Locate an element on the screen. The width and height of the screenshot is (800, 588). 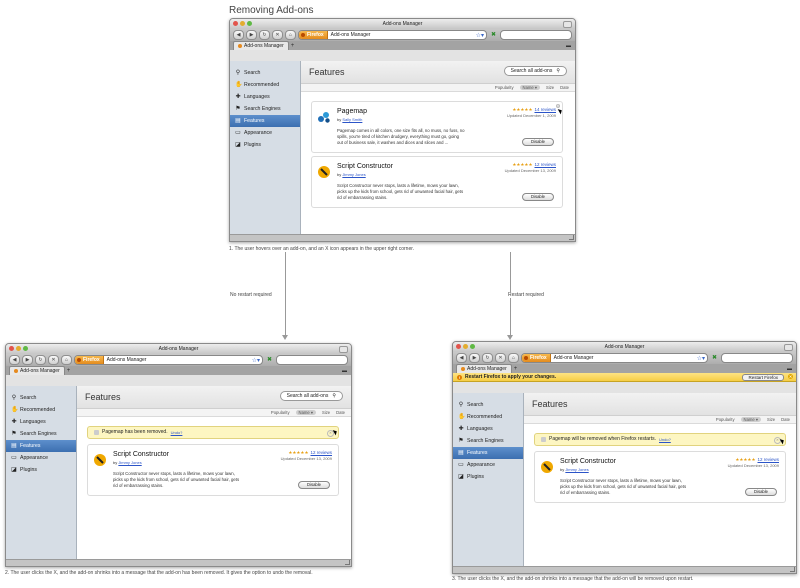
author-link: Sally Smith is located at coordinates (352, 119).